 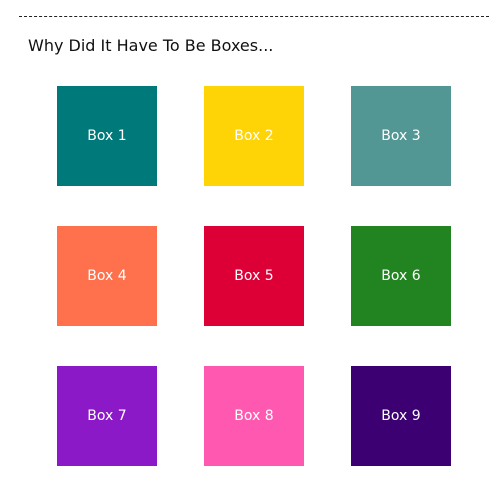 I want to click on box-8: Box 8, so click(x=254, y=416).